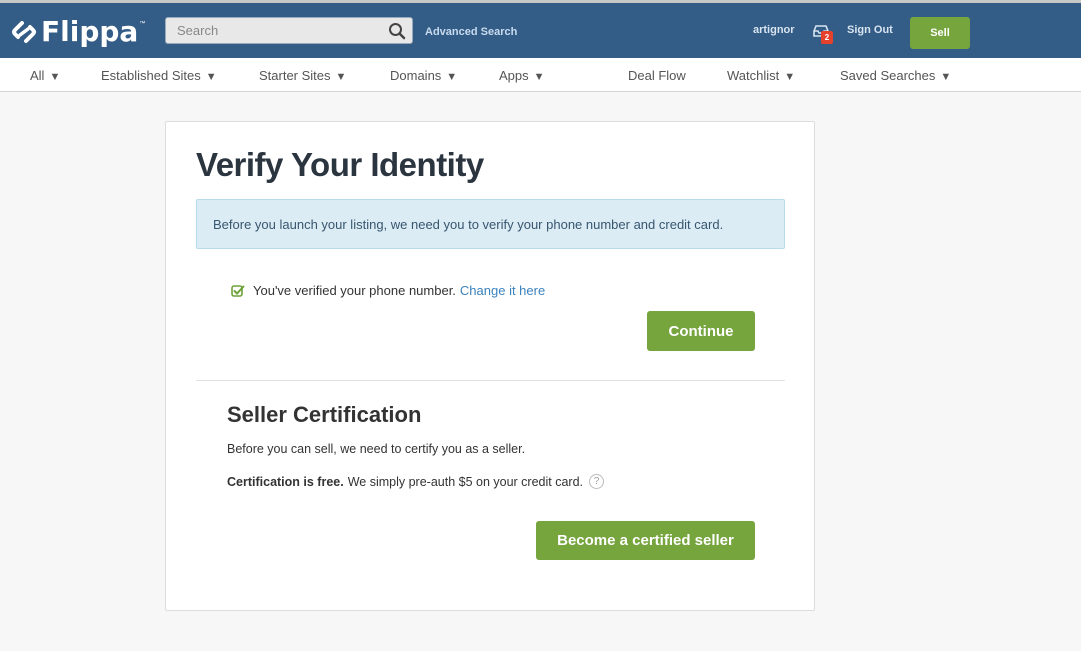 The width and height of the screenshot is (1081, 651). I want to click on nav-item-saved-searches: Saved Searches ▼, so click(895, 75).